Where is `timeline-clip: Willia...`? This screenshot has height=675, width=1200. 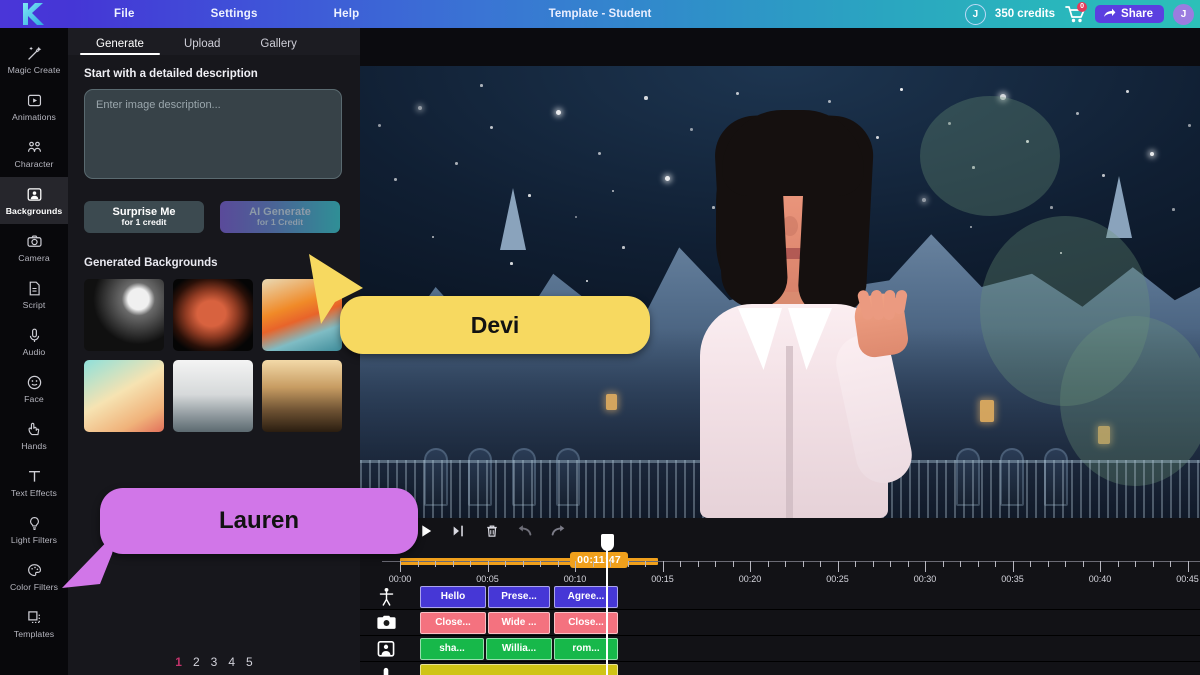
timeline-clip: Willia... is located at coordinates (519, 648).